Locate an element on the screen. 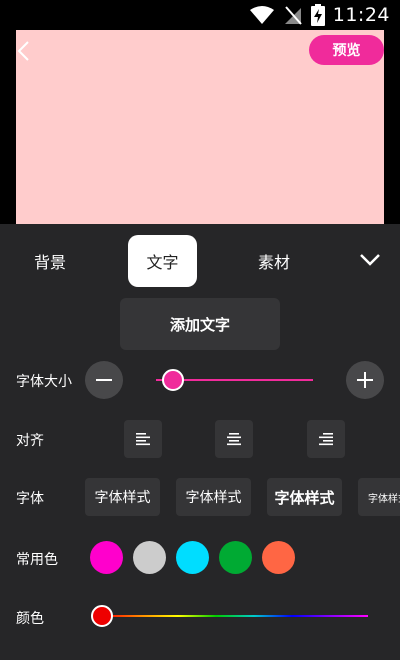 This screenshot has width=400, height=660. back-button is located at coordinates (23, 51).